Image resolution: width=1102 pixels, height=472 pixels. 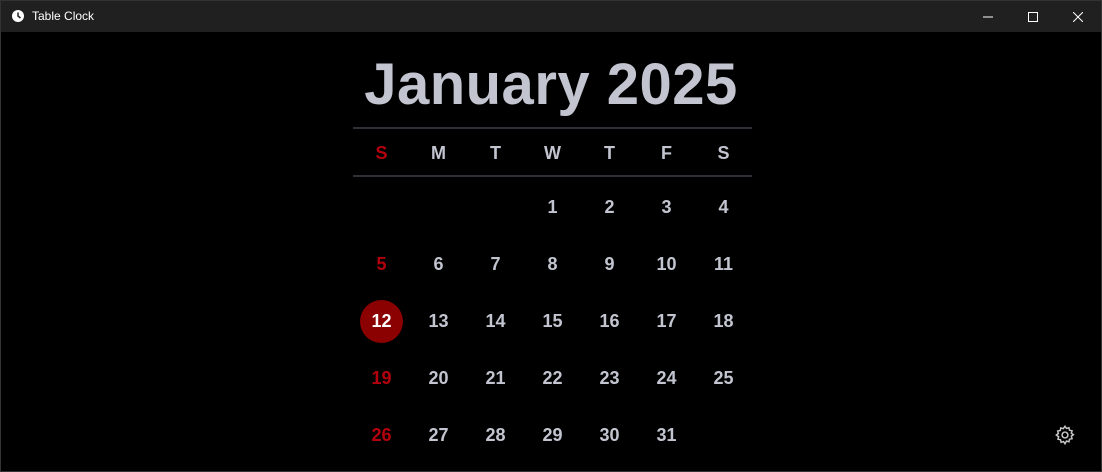 I want to click on day-cell: 12, so click(x=381, y=321).